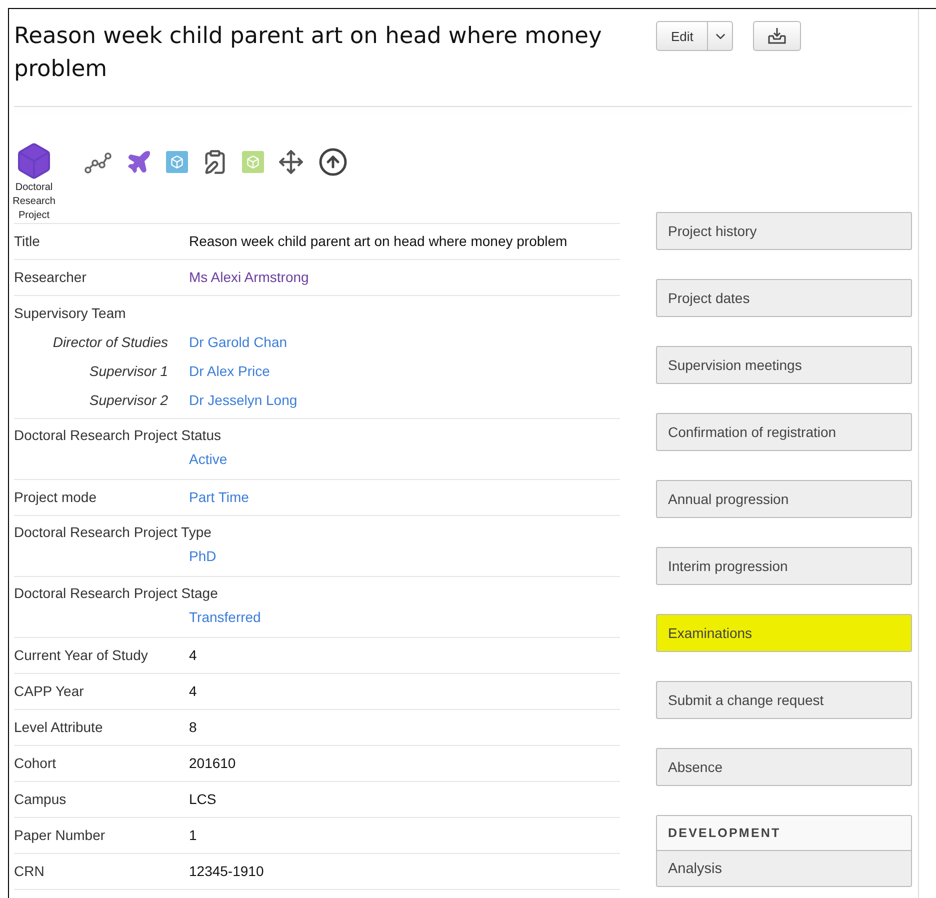 This screenshot has width=936, height=898. Describe the element at coordinates (784, 833) in the screenshot. I see `panel-heading: DEVELOPMENT` at that location.